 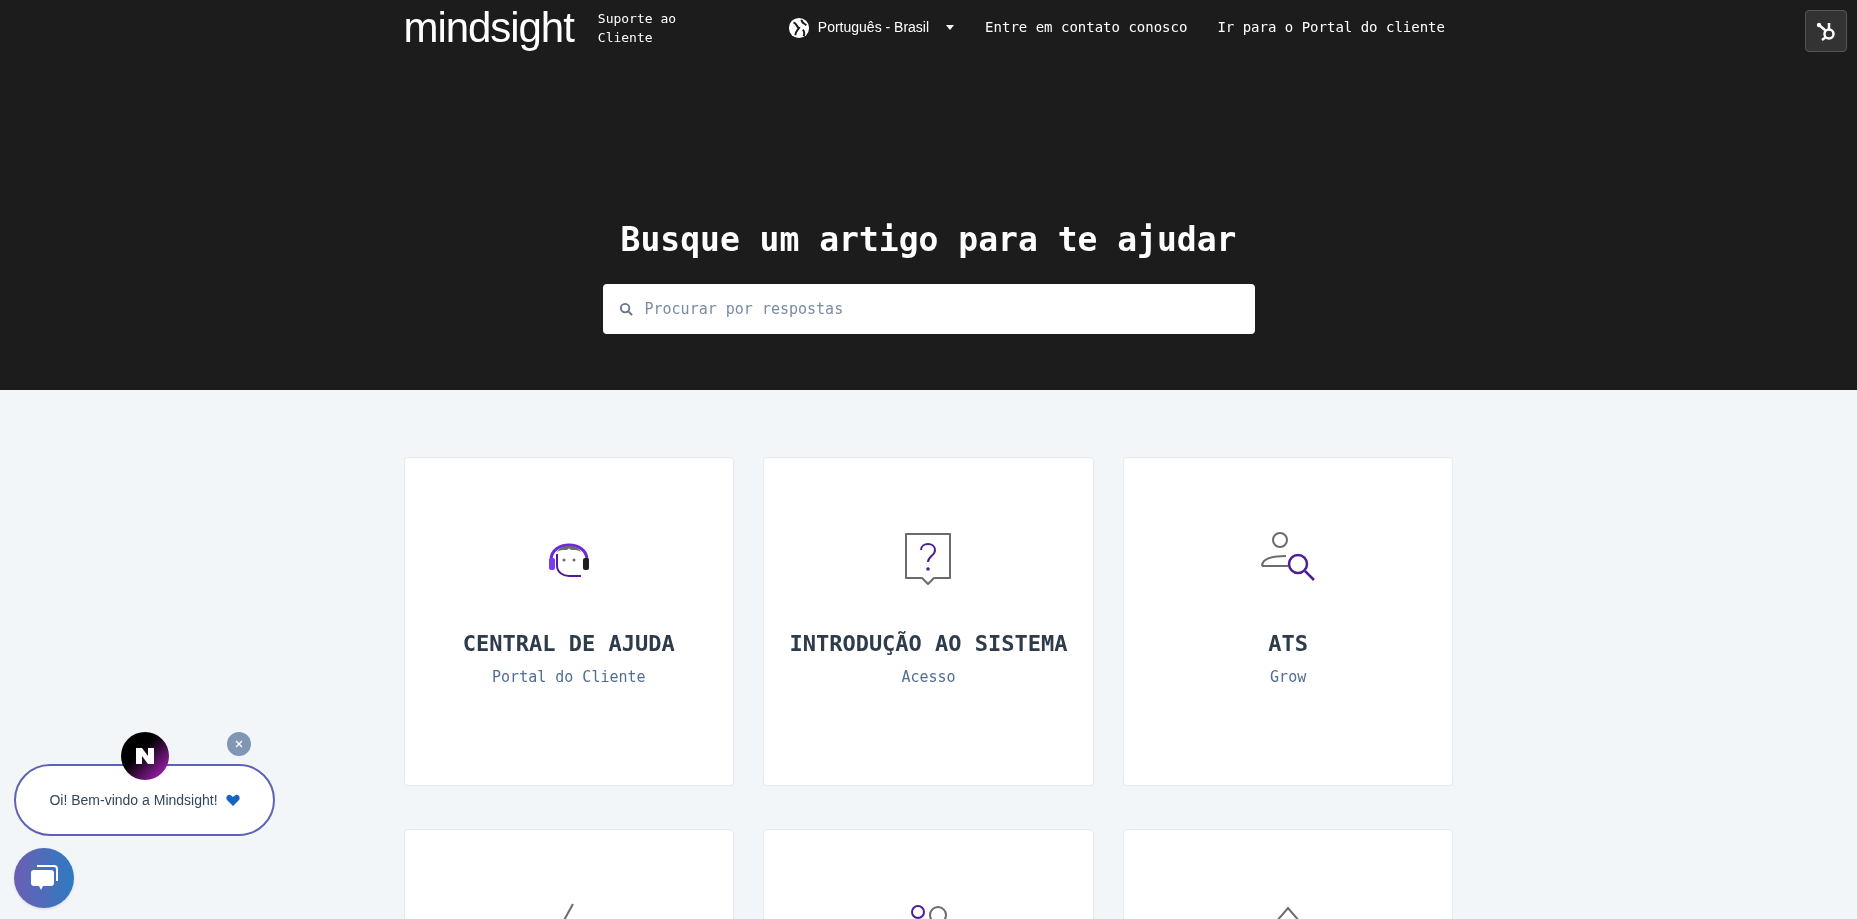 What do you see at coordinates (44, 878) in the screenshot?
I see `chat-launcher-button` at bounding box center [44, 878].